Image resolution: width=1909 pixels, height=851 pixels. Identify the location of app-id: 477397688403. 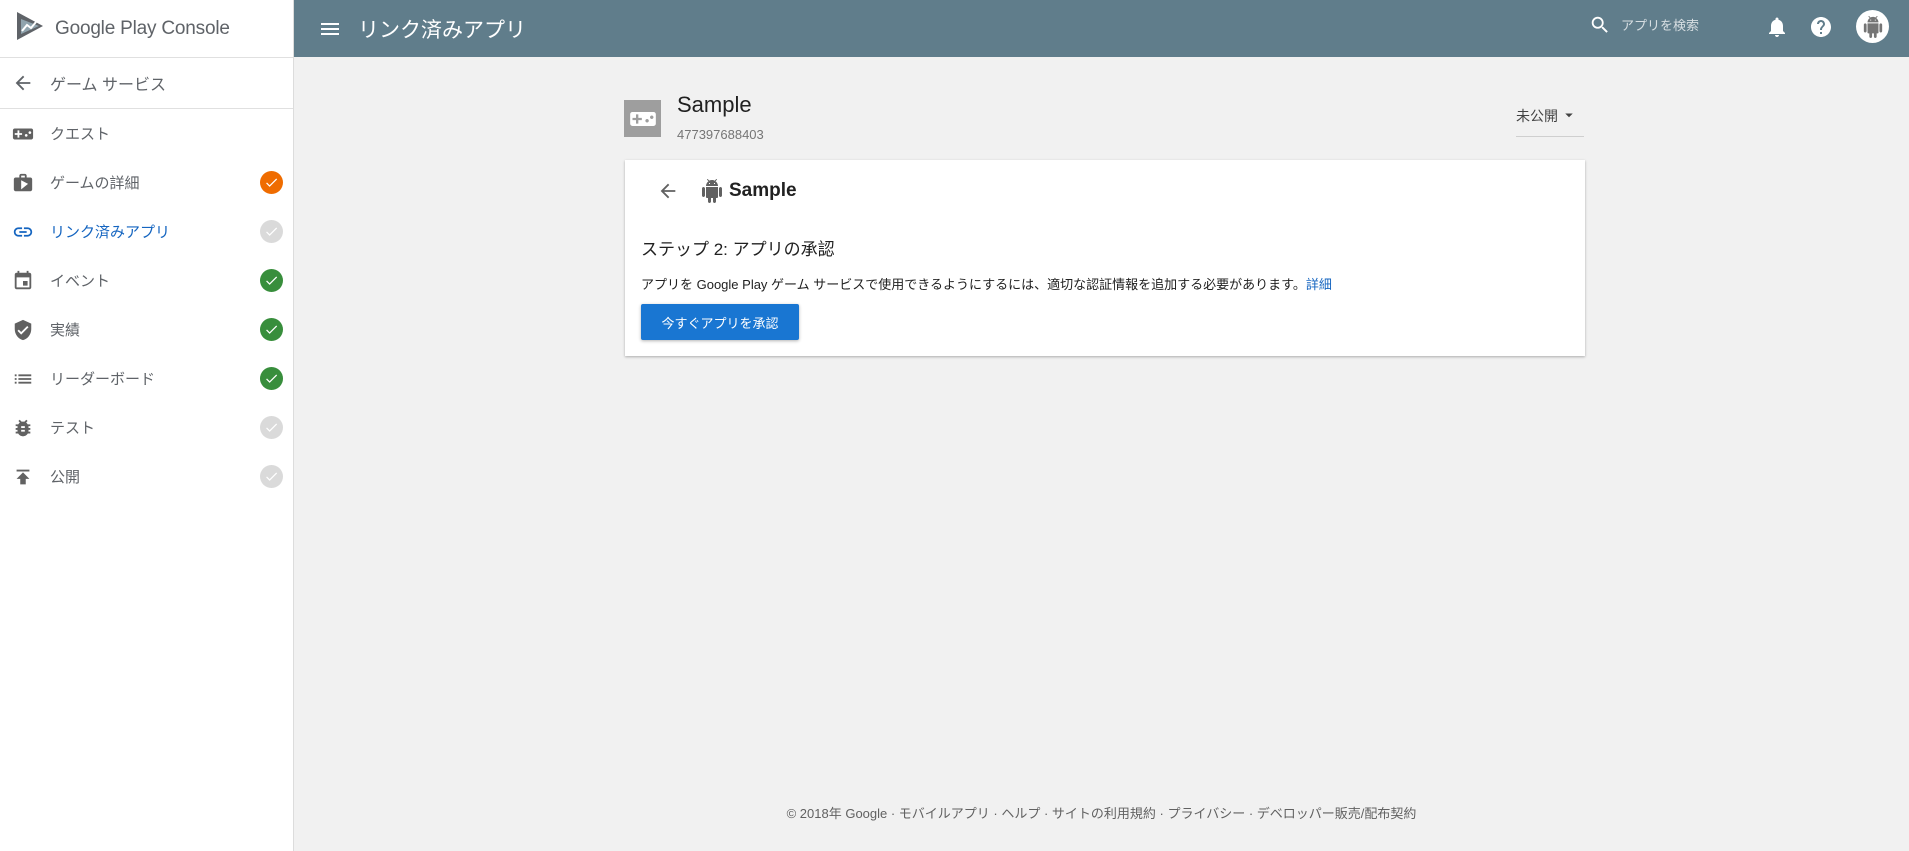
(720, 134).